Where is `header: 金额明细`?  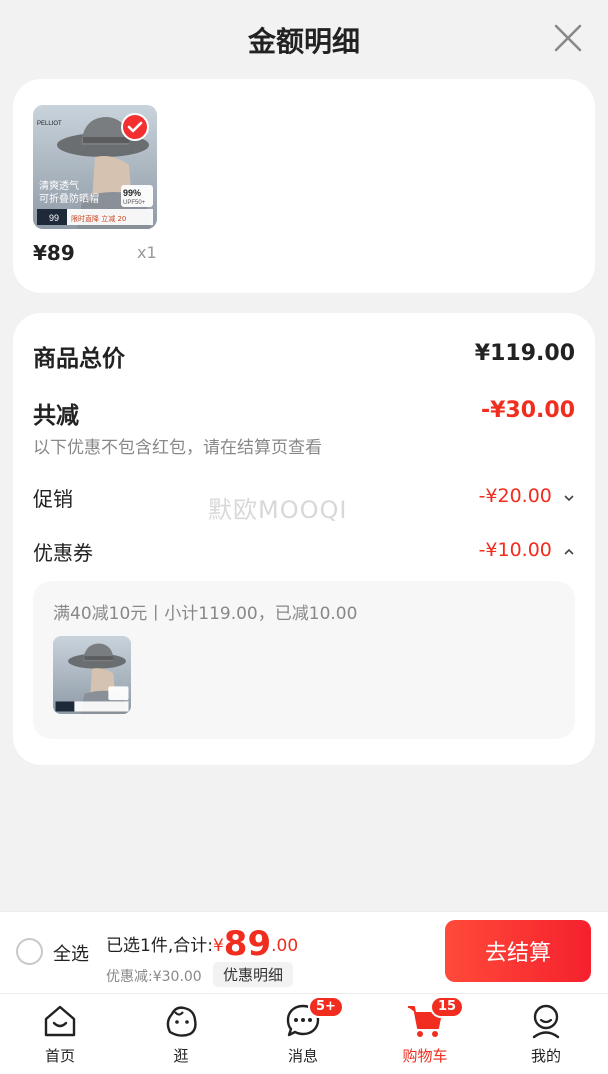
header: 金额明细 is located at coordinates (304, 40).